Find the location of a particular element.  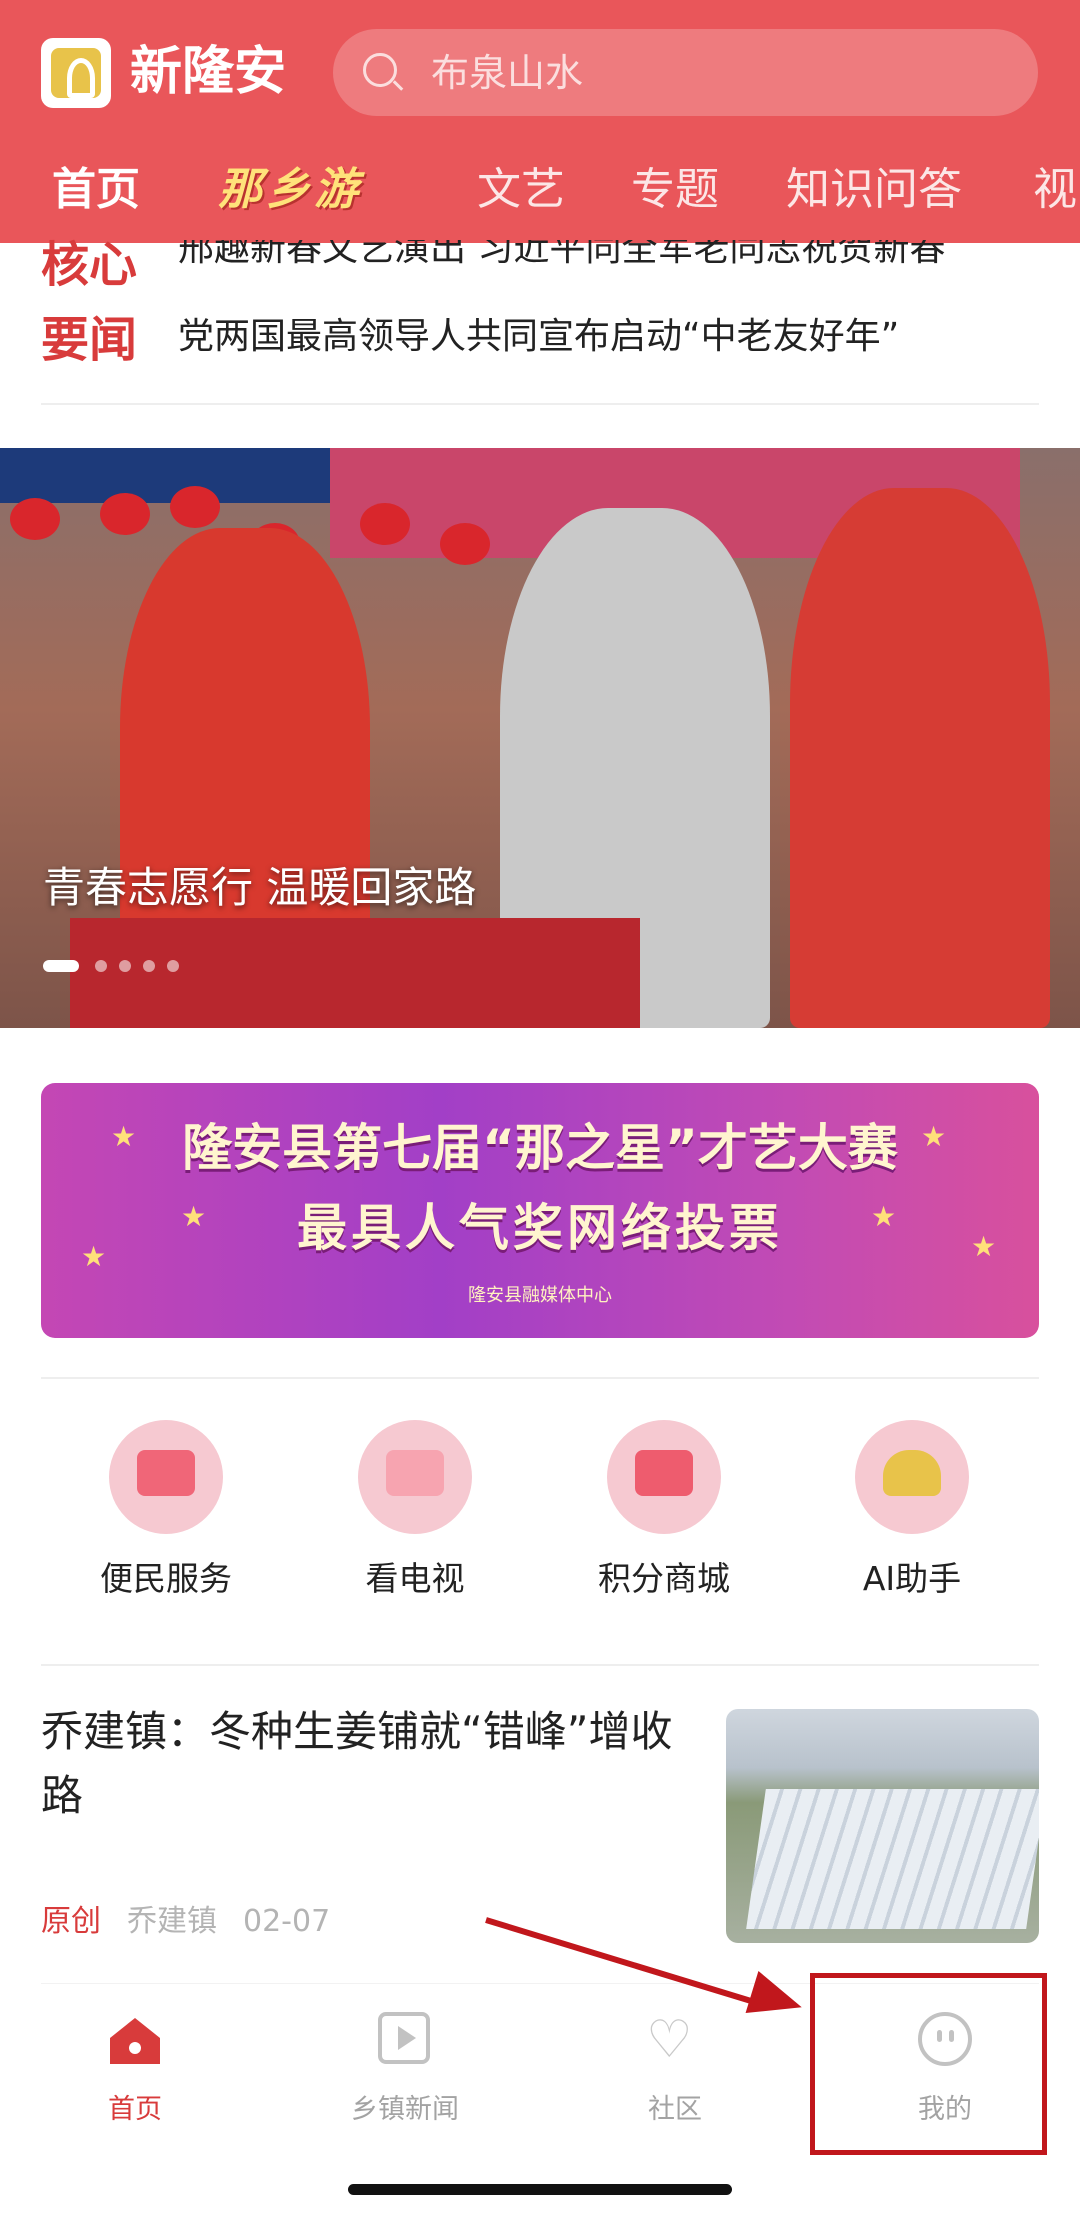

article-meta: 原创 乔建镇 02-07 is located at coordinates (185, 1922).